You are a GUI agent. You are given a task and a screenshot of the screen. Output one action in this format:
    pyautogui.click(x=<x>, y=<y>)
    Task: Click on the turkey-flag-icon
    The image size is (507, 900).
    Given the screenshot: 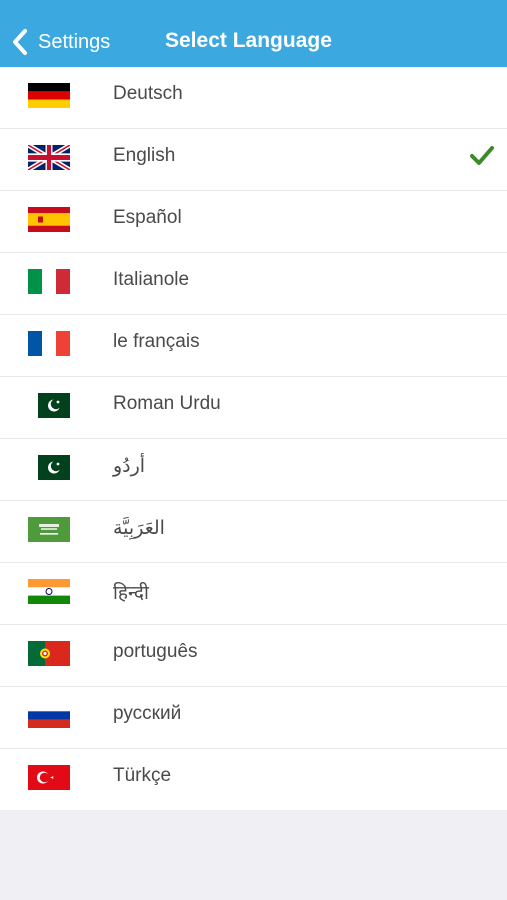 What is the action you would take?
    pyautogui.click(x=49, y=777)
    